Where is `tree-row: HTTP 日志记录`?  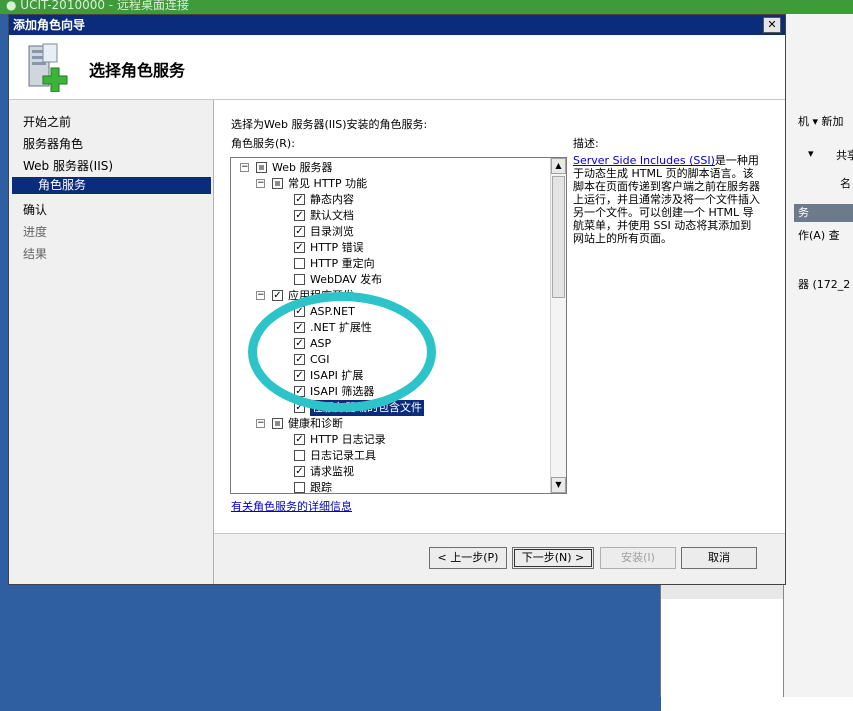 tree-row: HTTP 日志记录 is located at coordinates (390, 440).